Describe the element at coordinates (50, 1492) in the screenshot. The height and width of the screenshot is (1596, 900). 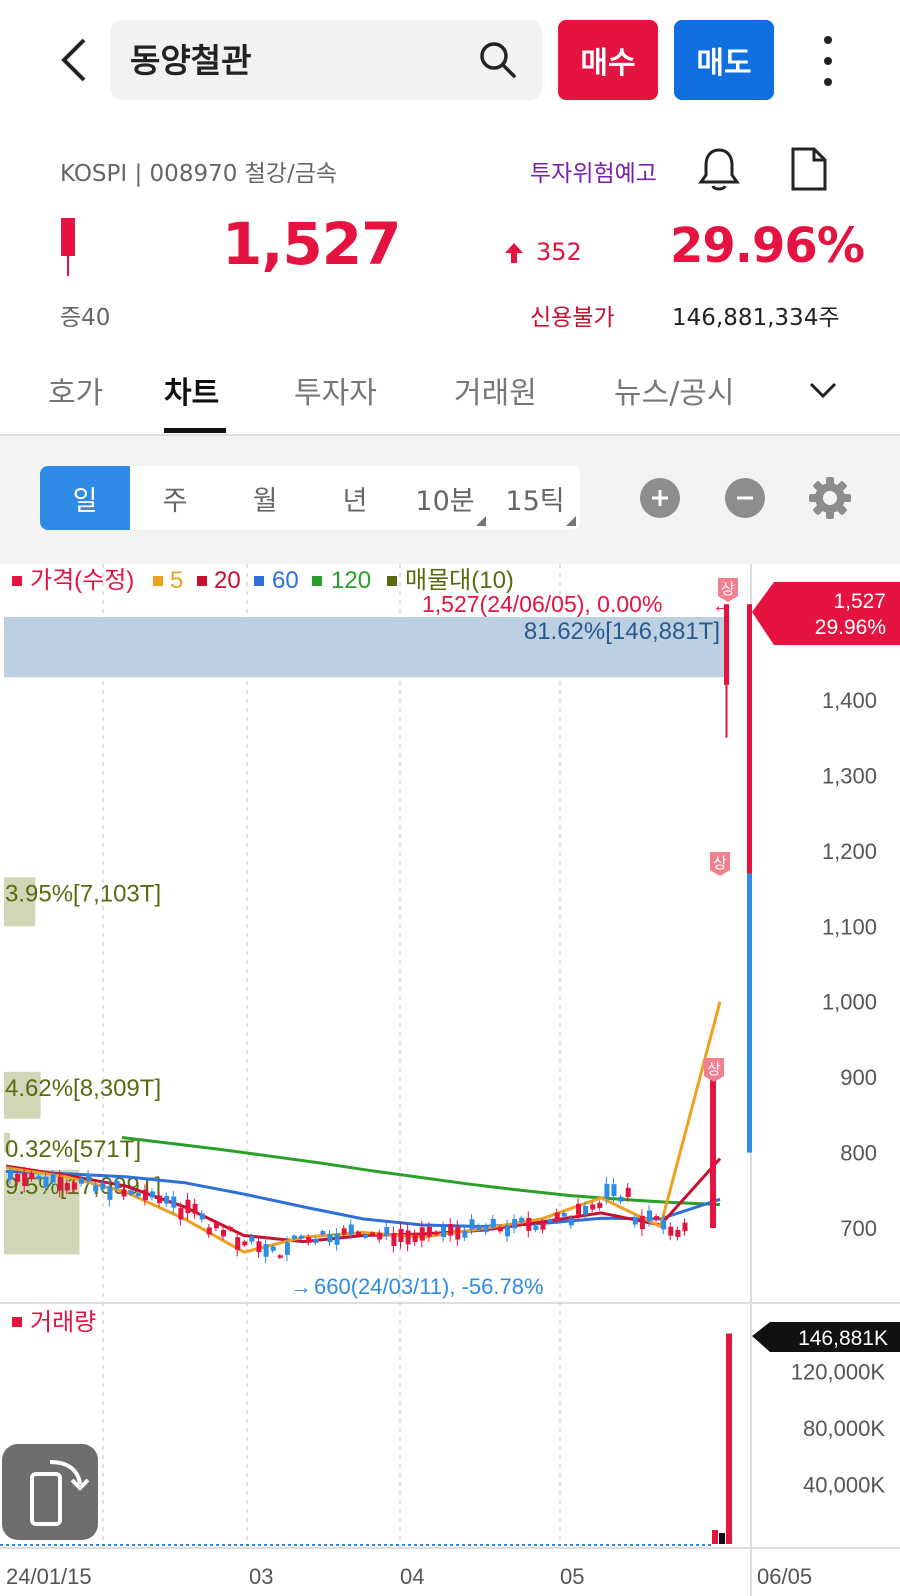
I see `rotate-screen-button` at that location.